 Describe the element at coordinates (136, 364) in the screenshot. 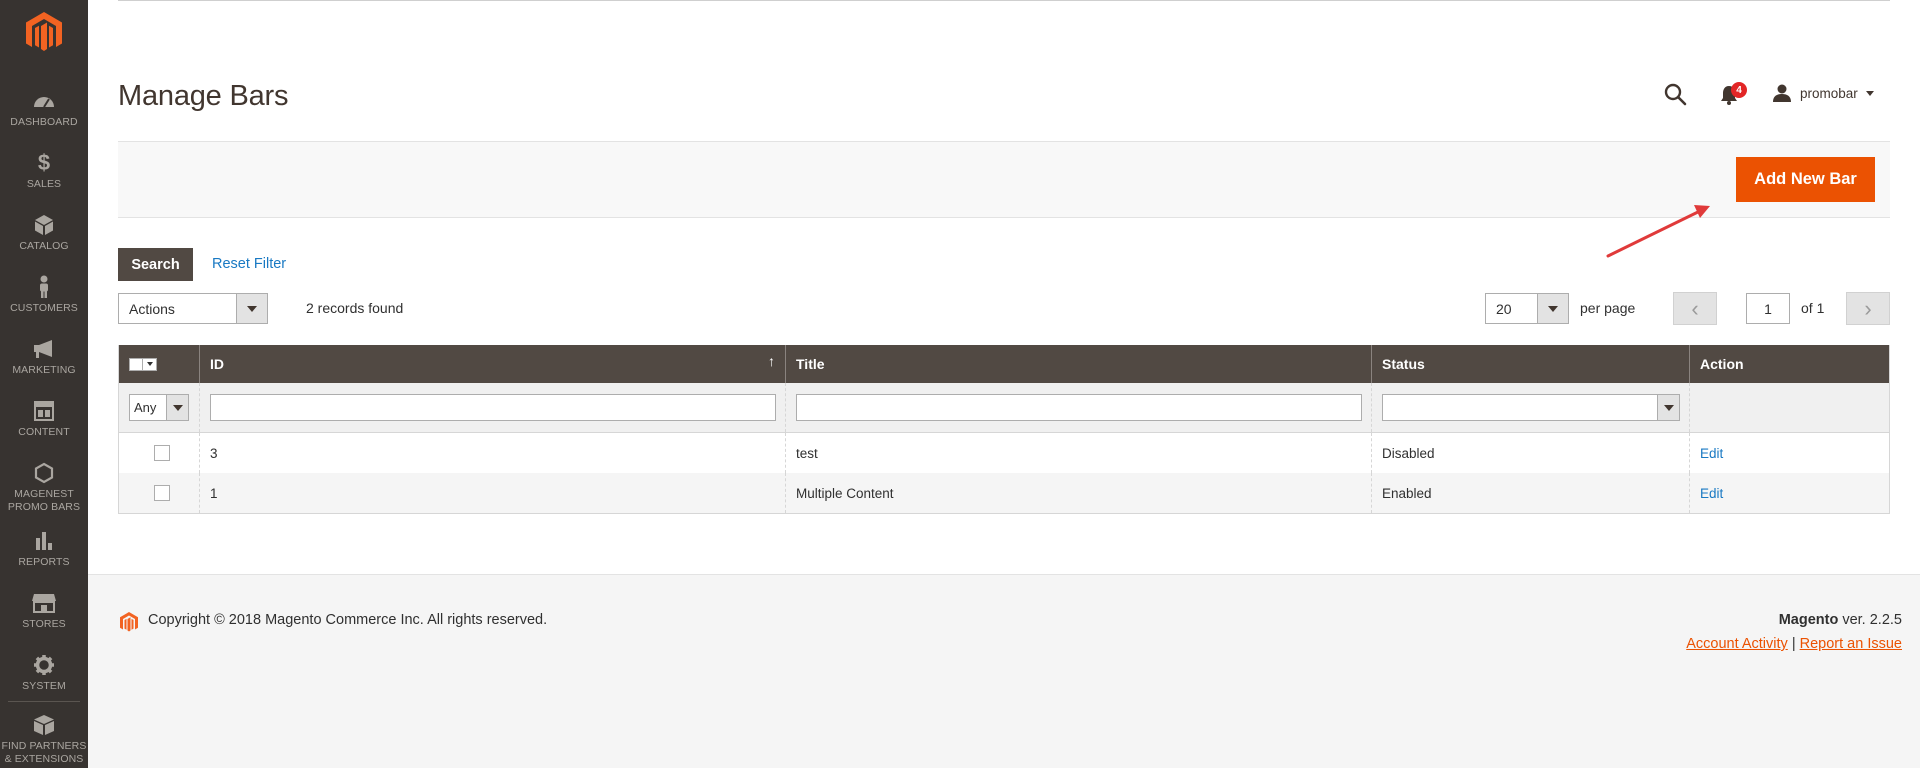

I see `select-all-checkbox` at that location.